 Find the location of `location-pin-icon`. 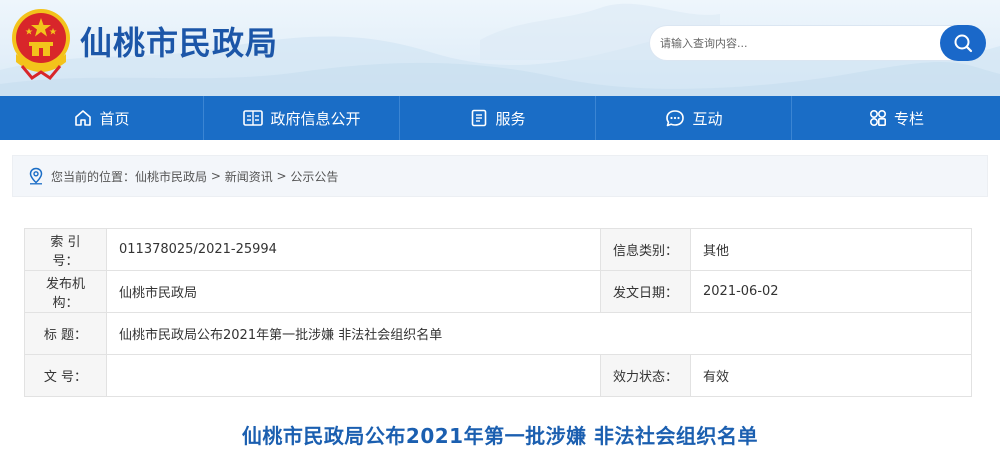

location-pin-icon is located at coordinates (36, 176).